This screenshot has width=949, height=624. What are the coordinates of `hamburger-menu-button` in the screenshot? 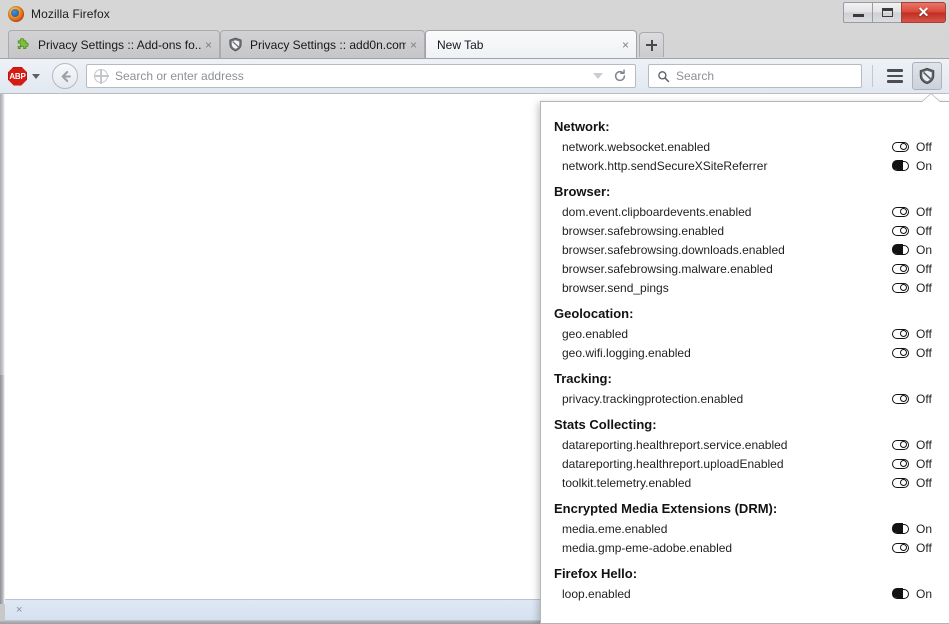 It's located at (895, 76).